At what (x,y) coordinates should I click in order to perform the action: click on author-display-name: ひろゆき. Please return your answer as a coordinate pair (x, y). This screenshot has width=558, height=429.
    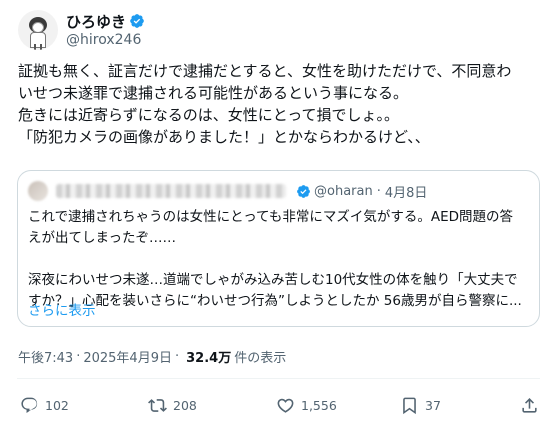
    Looking at the image, I should click on (96, 21).